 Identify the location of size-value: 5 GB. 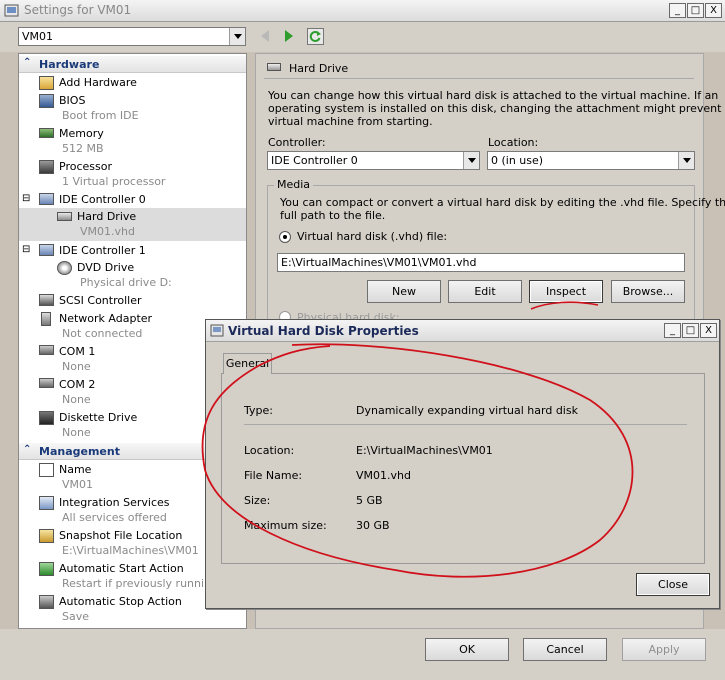
(369, 500).